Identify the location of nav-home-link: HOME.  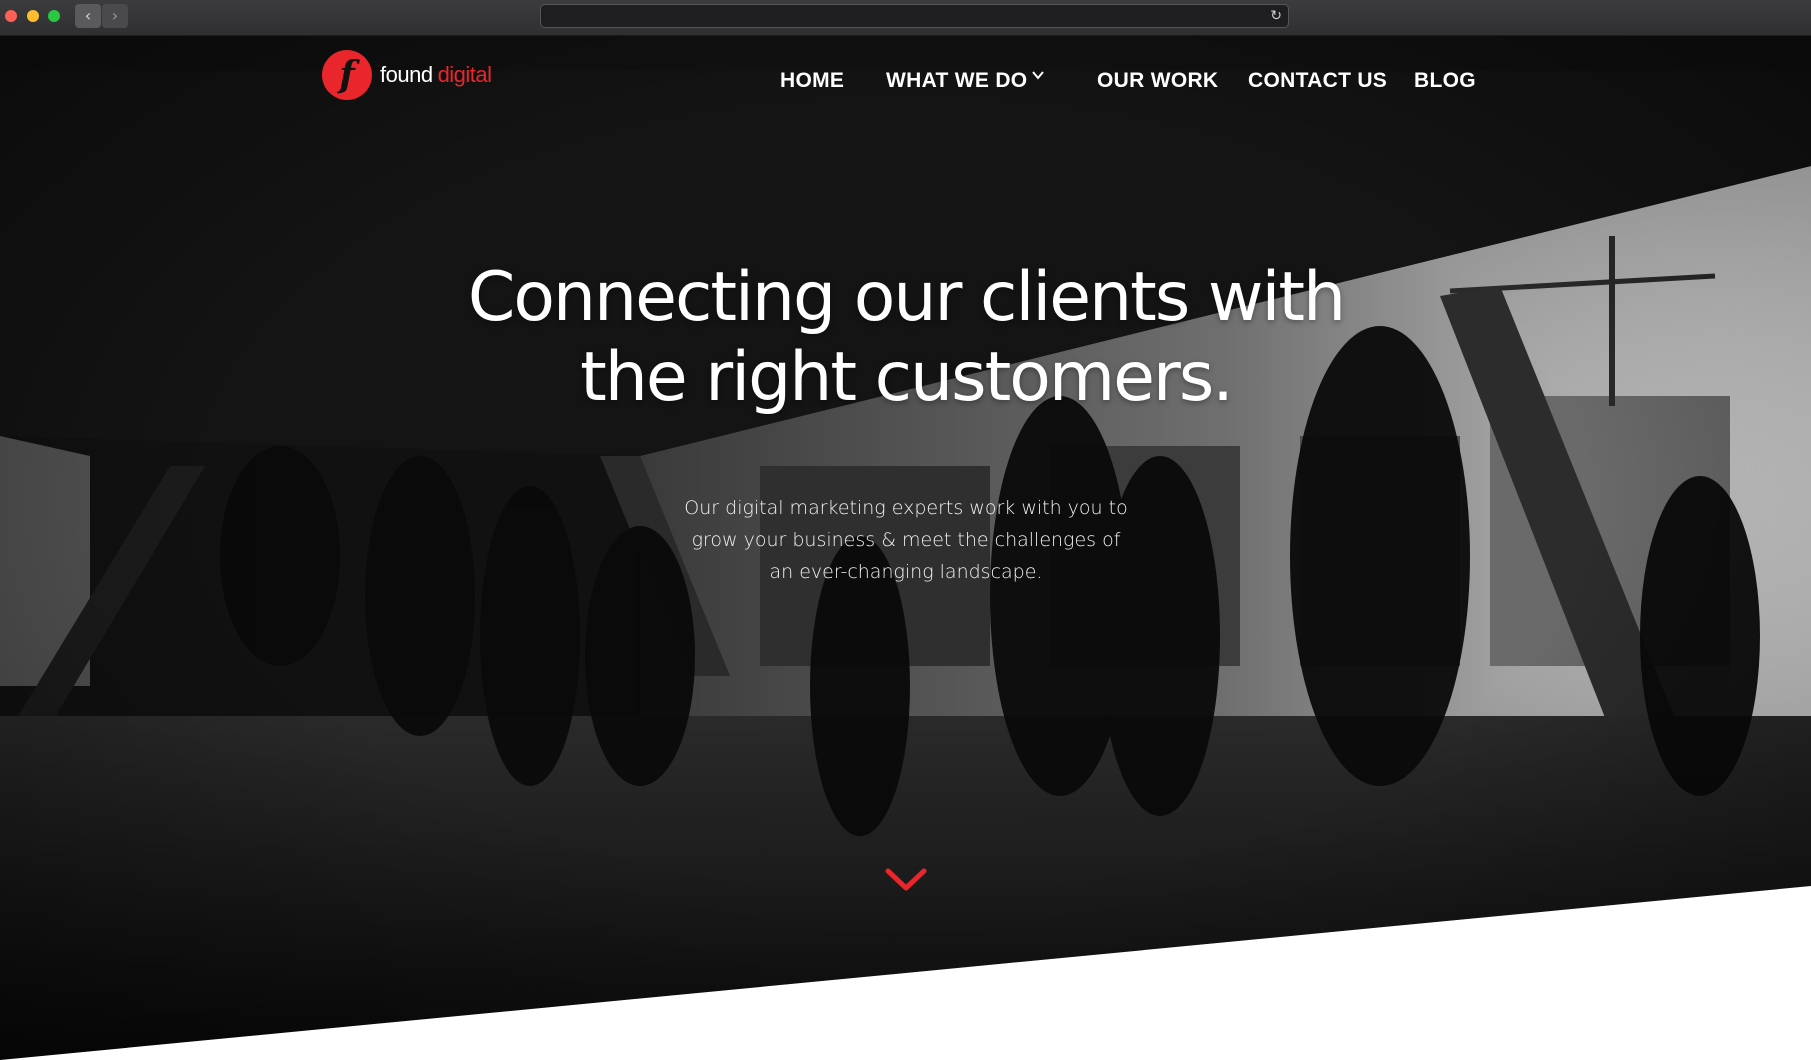
(812, 81).